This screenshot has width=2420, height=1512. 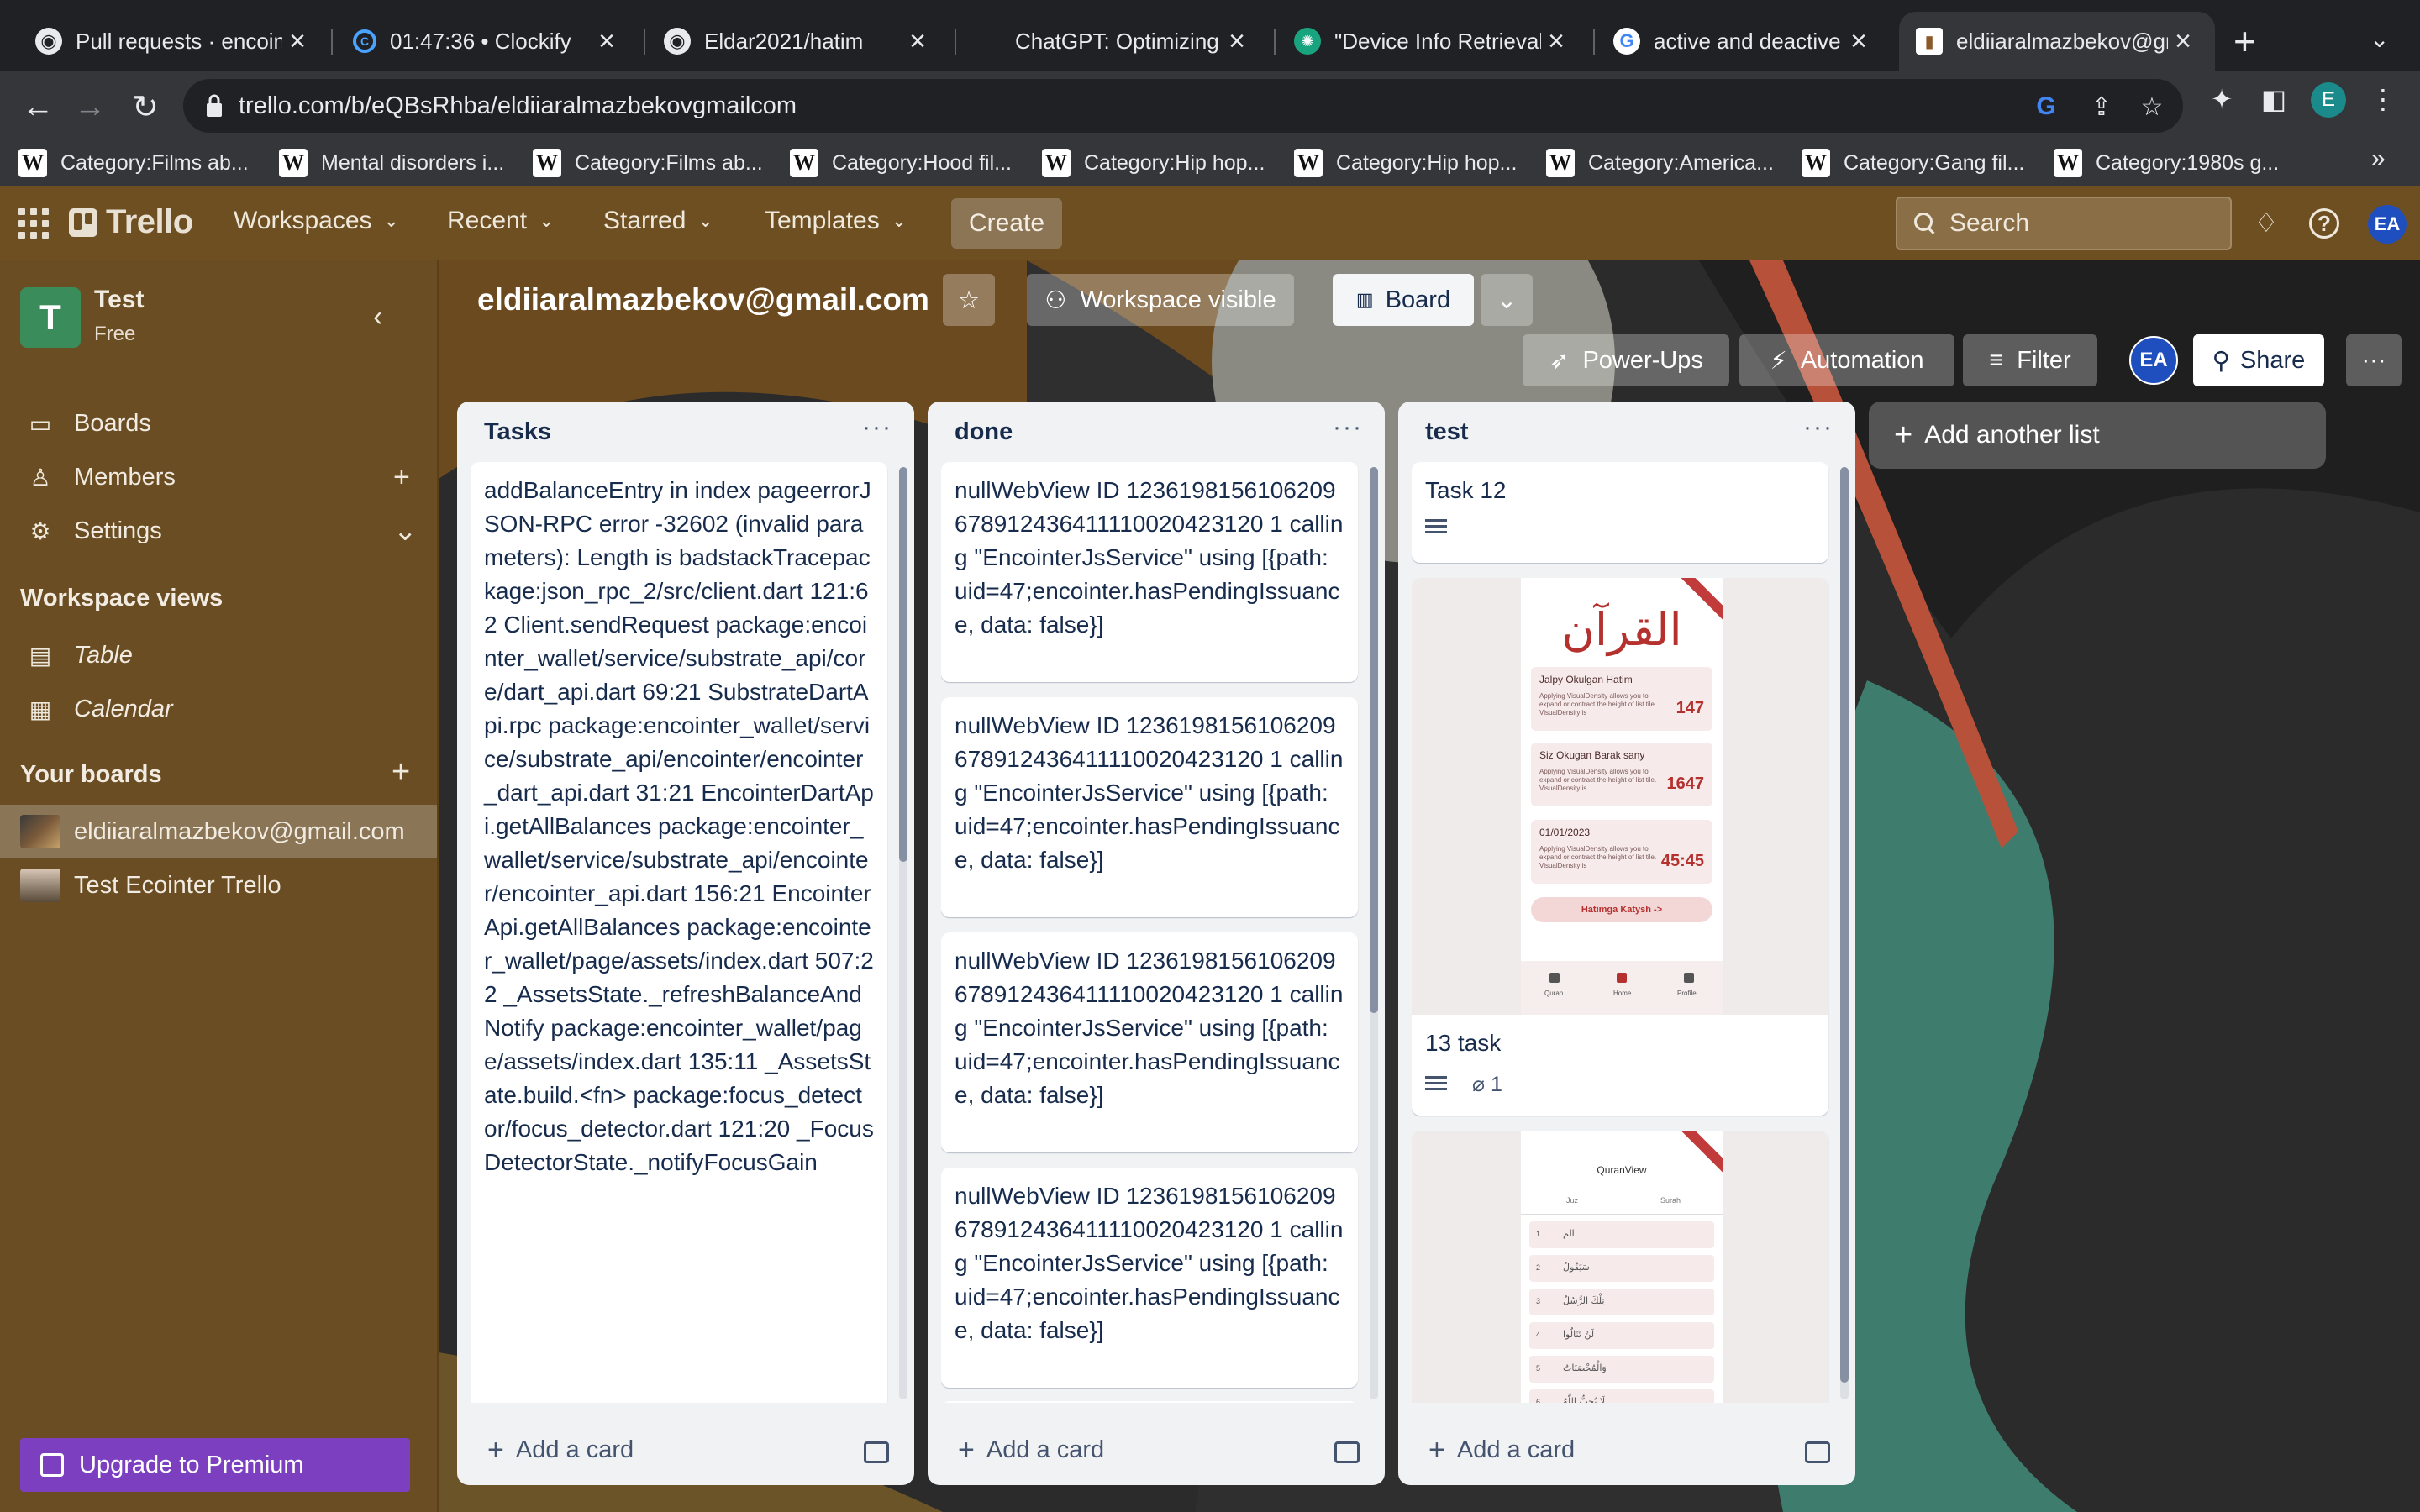 I want to click on automation-button: ⚡ Automation, so click(x=1847, y=360).